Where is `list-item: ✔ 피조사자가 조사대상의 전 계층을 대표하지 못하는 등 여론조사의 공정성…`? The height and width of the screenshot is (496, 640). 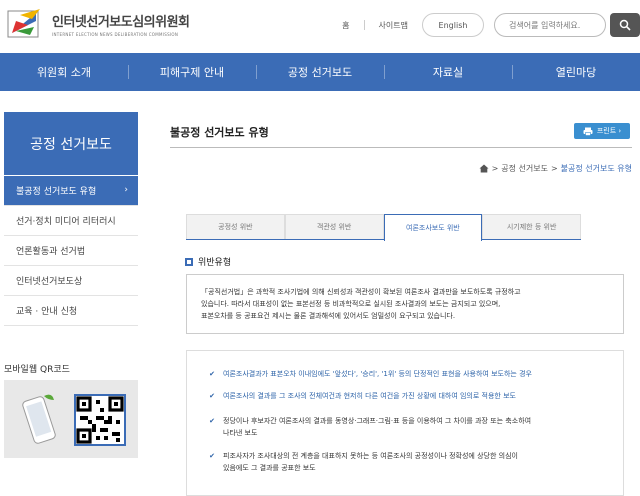 list-item: ✔ 피조사자가 조사대상의 전 계층을 대표하지 못하는 등 여론조사의 공정성… is located at coordinates (362, 462).